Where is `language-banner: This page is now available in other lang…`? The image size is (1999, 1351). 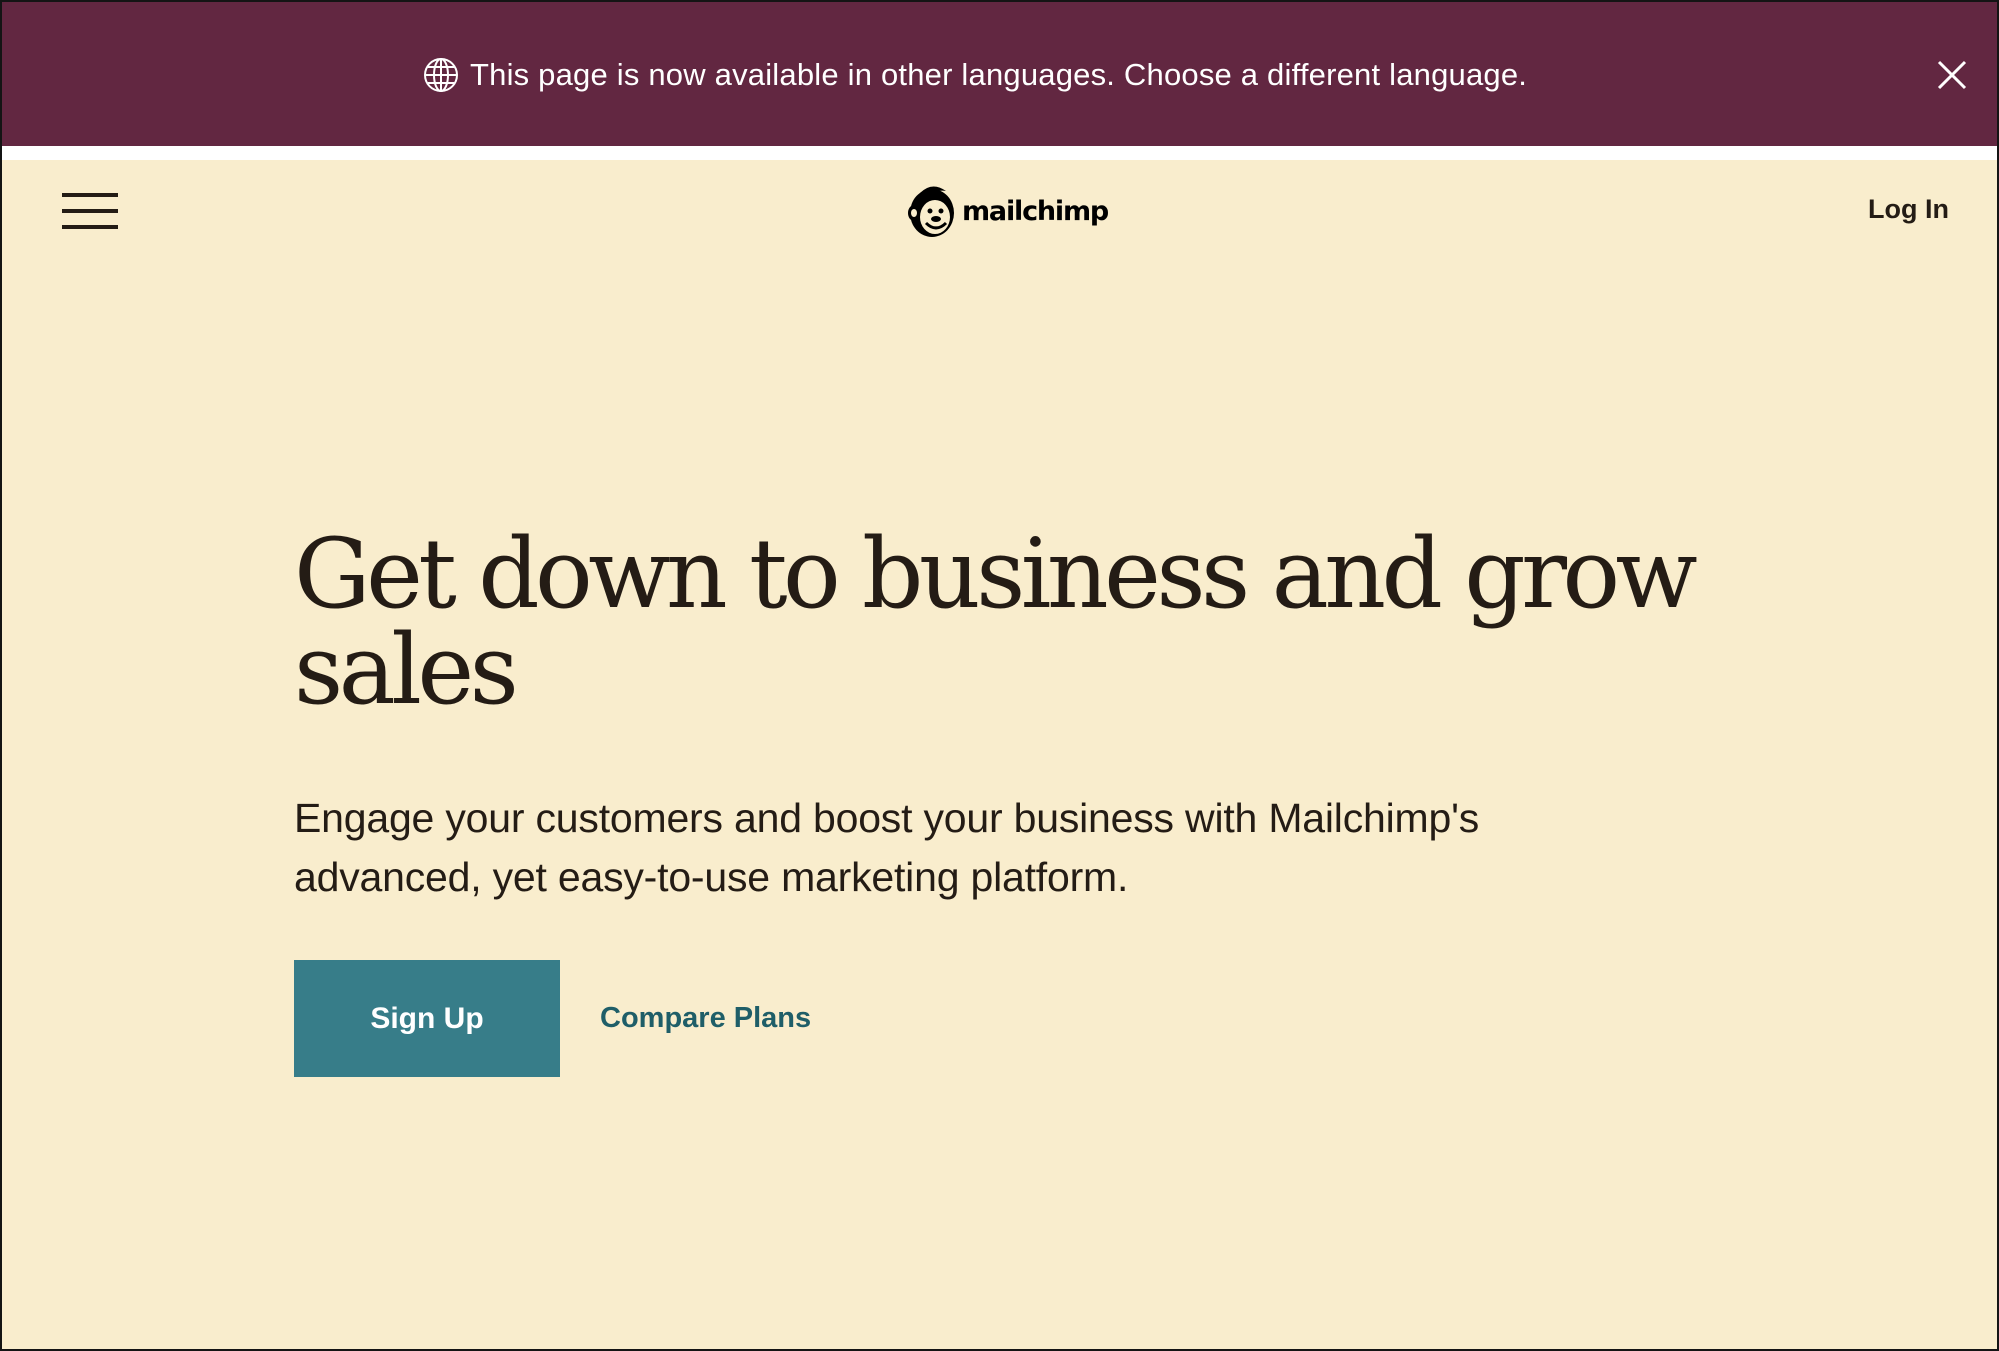 language-banner: This page is now available in other lang… is located at coordinates (999, 74).